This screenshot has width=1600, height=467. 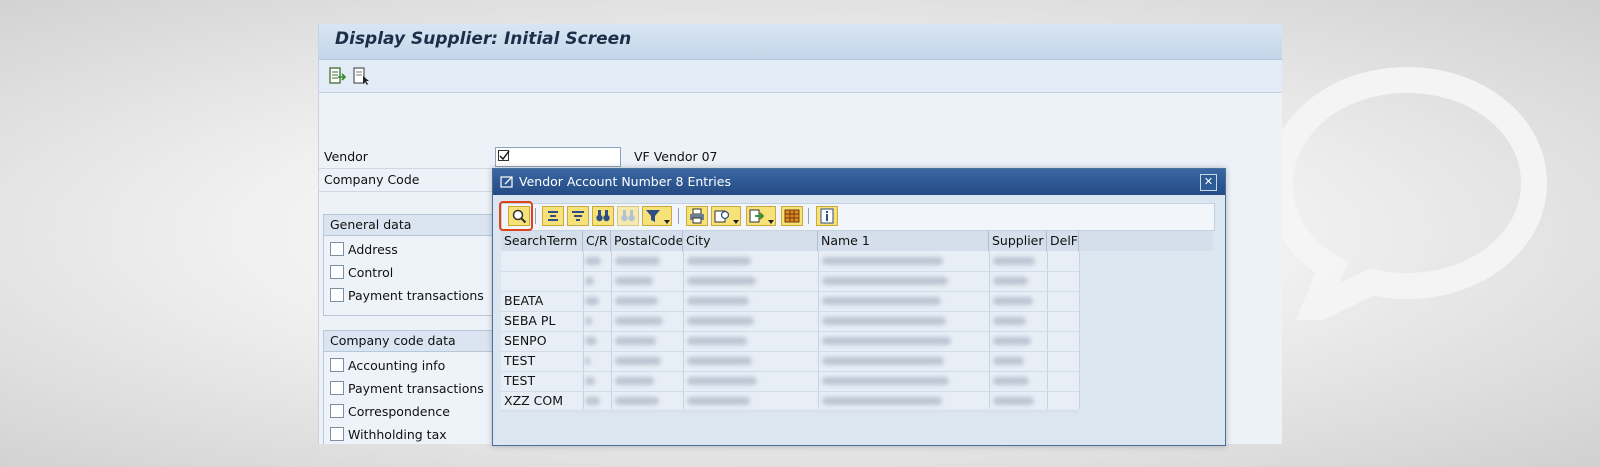 I want to click on application-toolbar, so click(x=800, y=76).